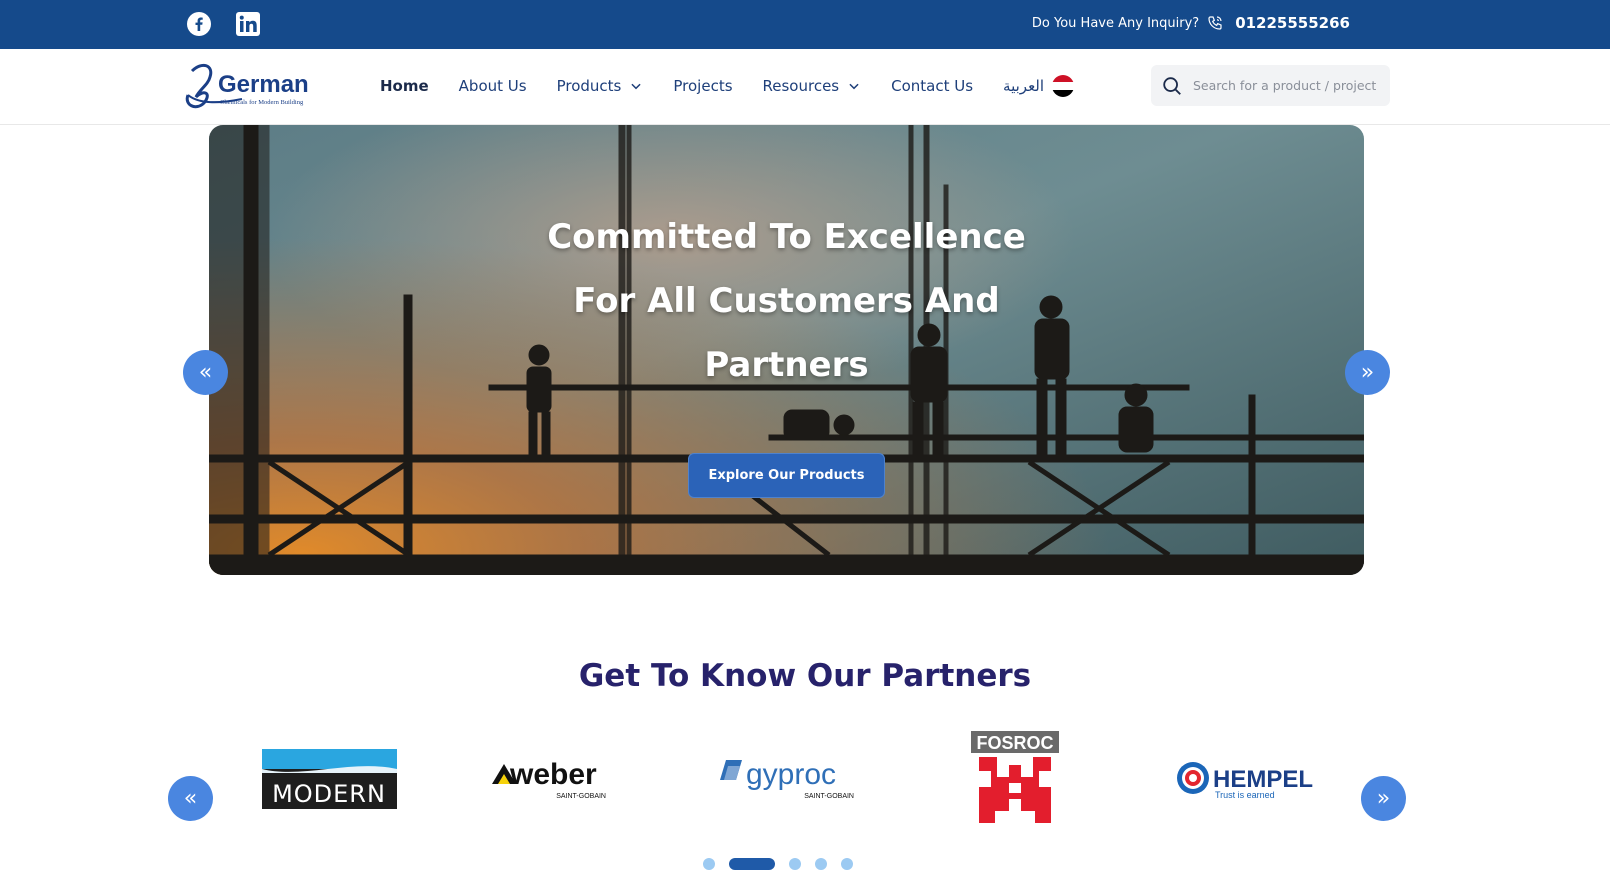  What do you see at coordinates (1014, 743) in the screenshot?
I see `svg-text: FOSROC` at bounding box center [1014, 743].